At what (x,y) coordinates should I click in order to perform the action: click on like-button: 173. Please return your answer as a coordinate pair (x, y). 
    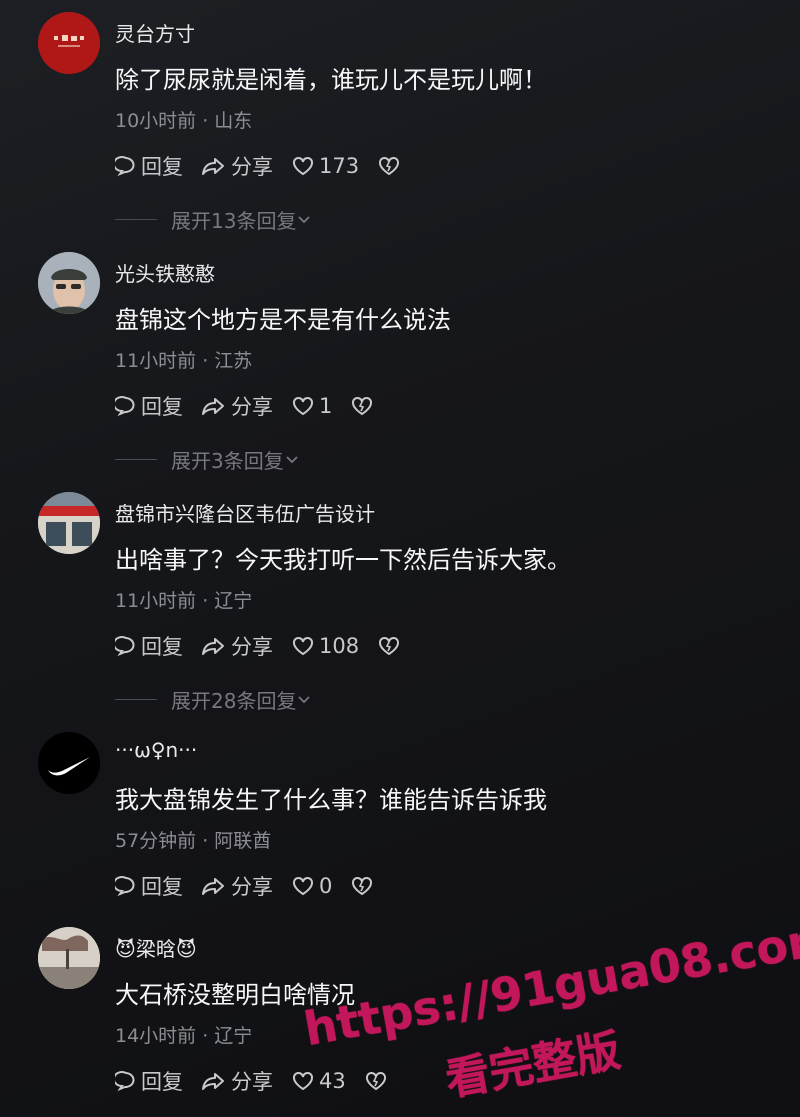
    Looking at the image, I should click on (325, 166).